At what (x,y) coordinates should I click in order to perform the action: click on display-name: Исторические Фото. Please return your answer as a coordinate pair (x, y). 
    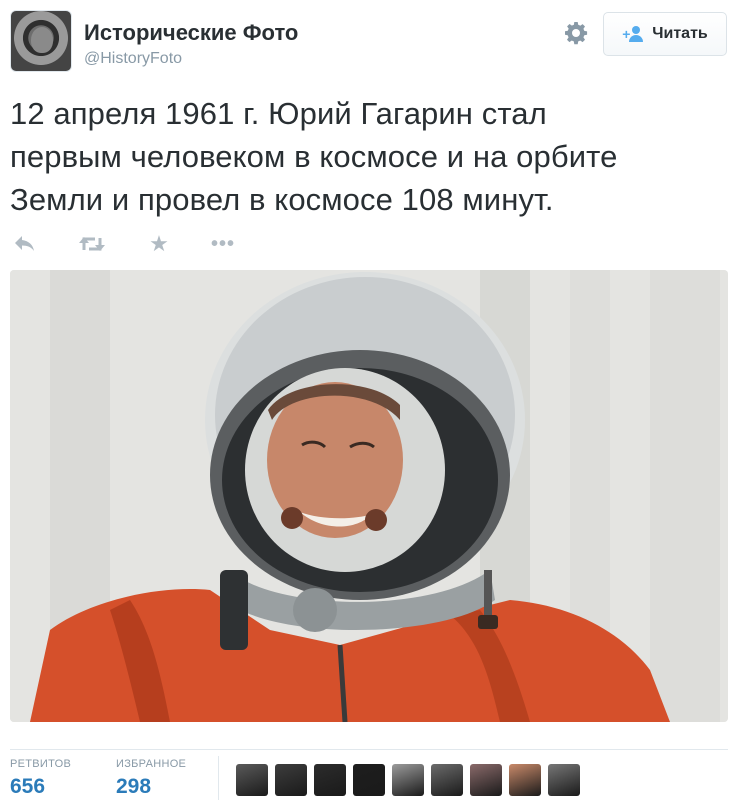
    Looking at the image, I should click on (191, 33).